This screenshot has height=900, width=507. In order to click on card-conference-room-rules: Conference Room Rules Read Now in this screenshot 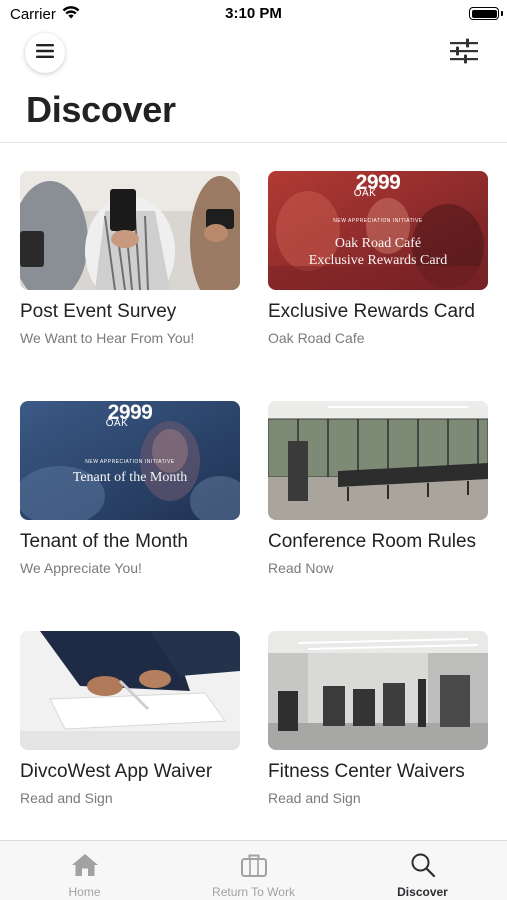, I will do `click(378, 488)`.